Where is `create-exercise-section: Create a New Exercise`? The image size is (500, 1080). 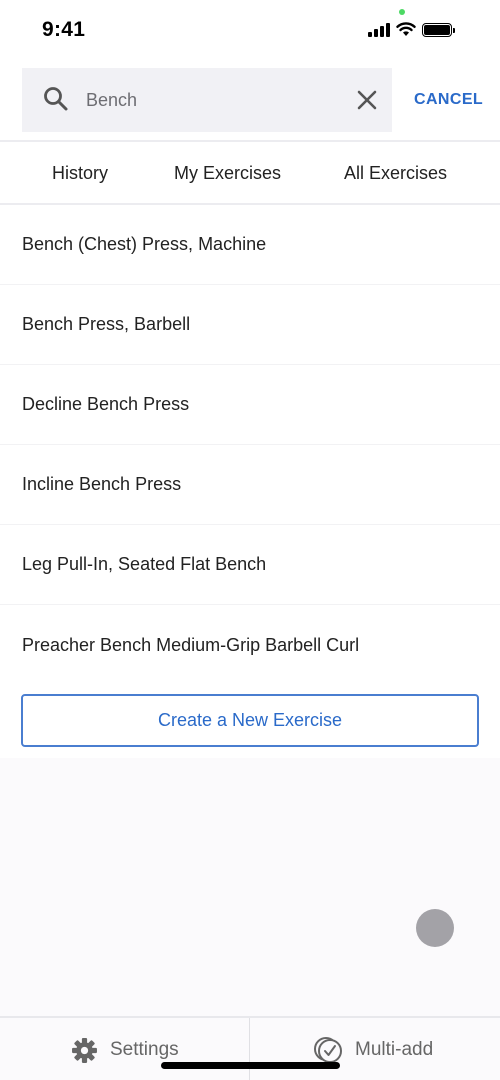 create-exercise-section: Create a New Exercise is located at coordinates (250, 721).